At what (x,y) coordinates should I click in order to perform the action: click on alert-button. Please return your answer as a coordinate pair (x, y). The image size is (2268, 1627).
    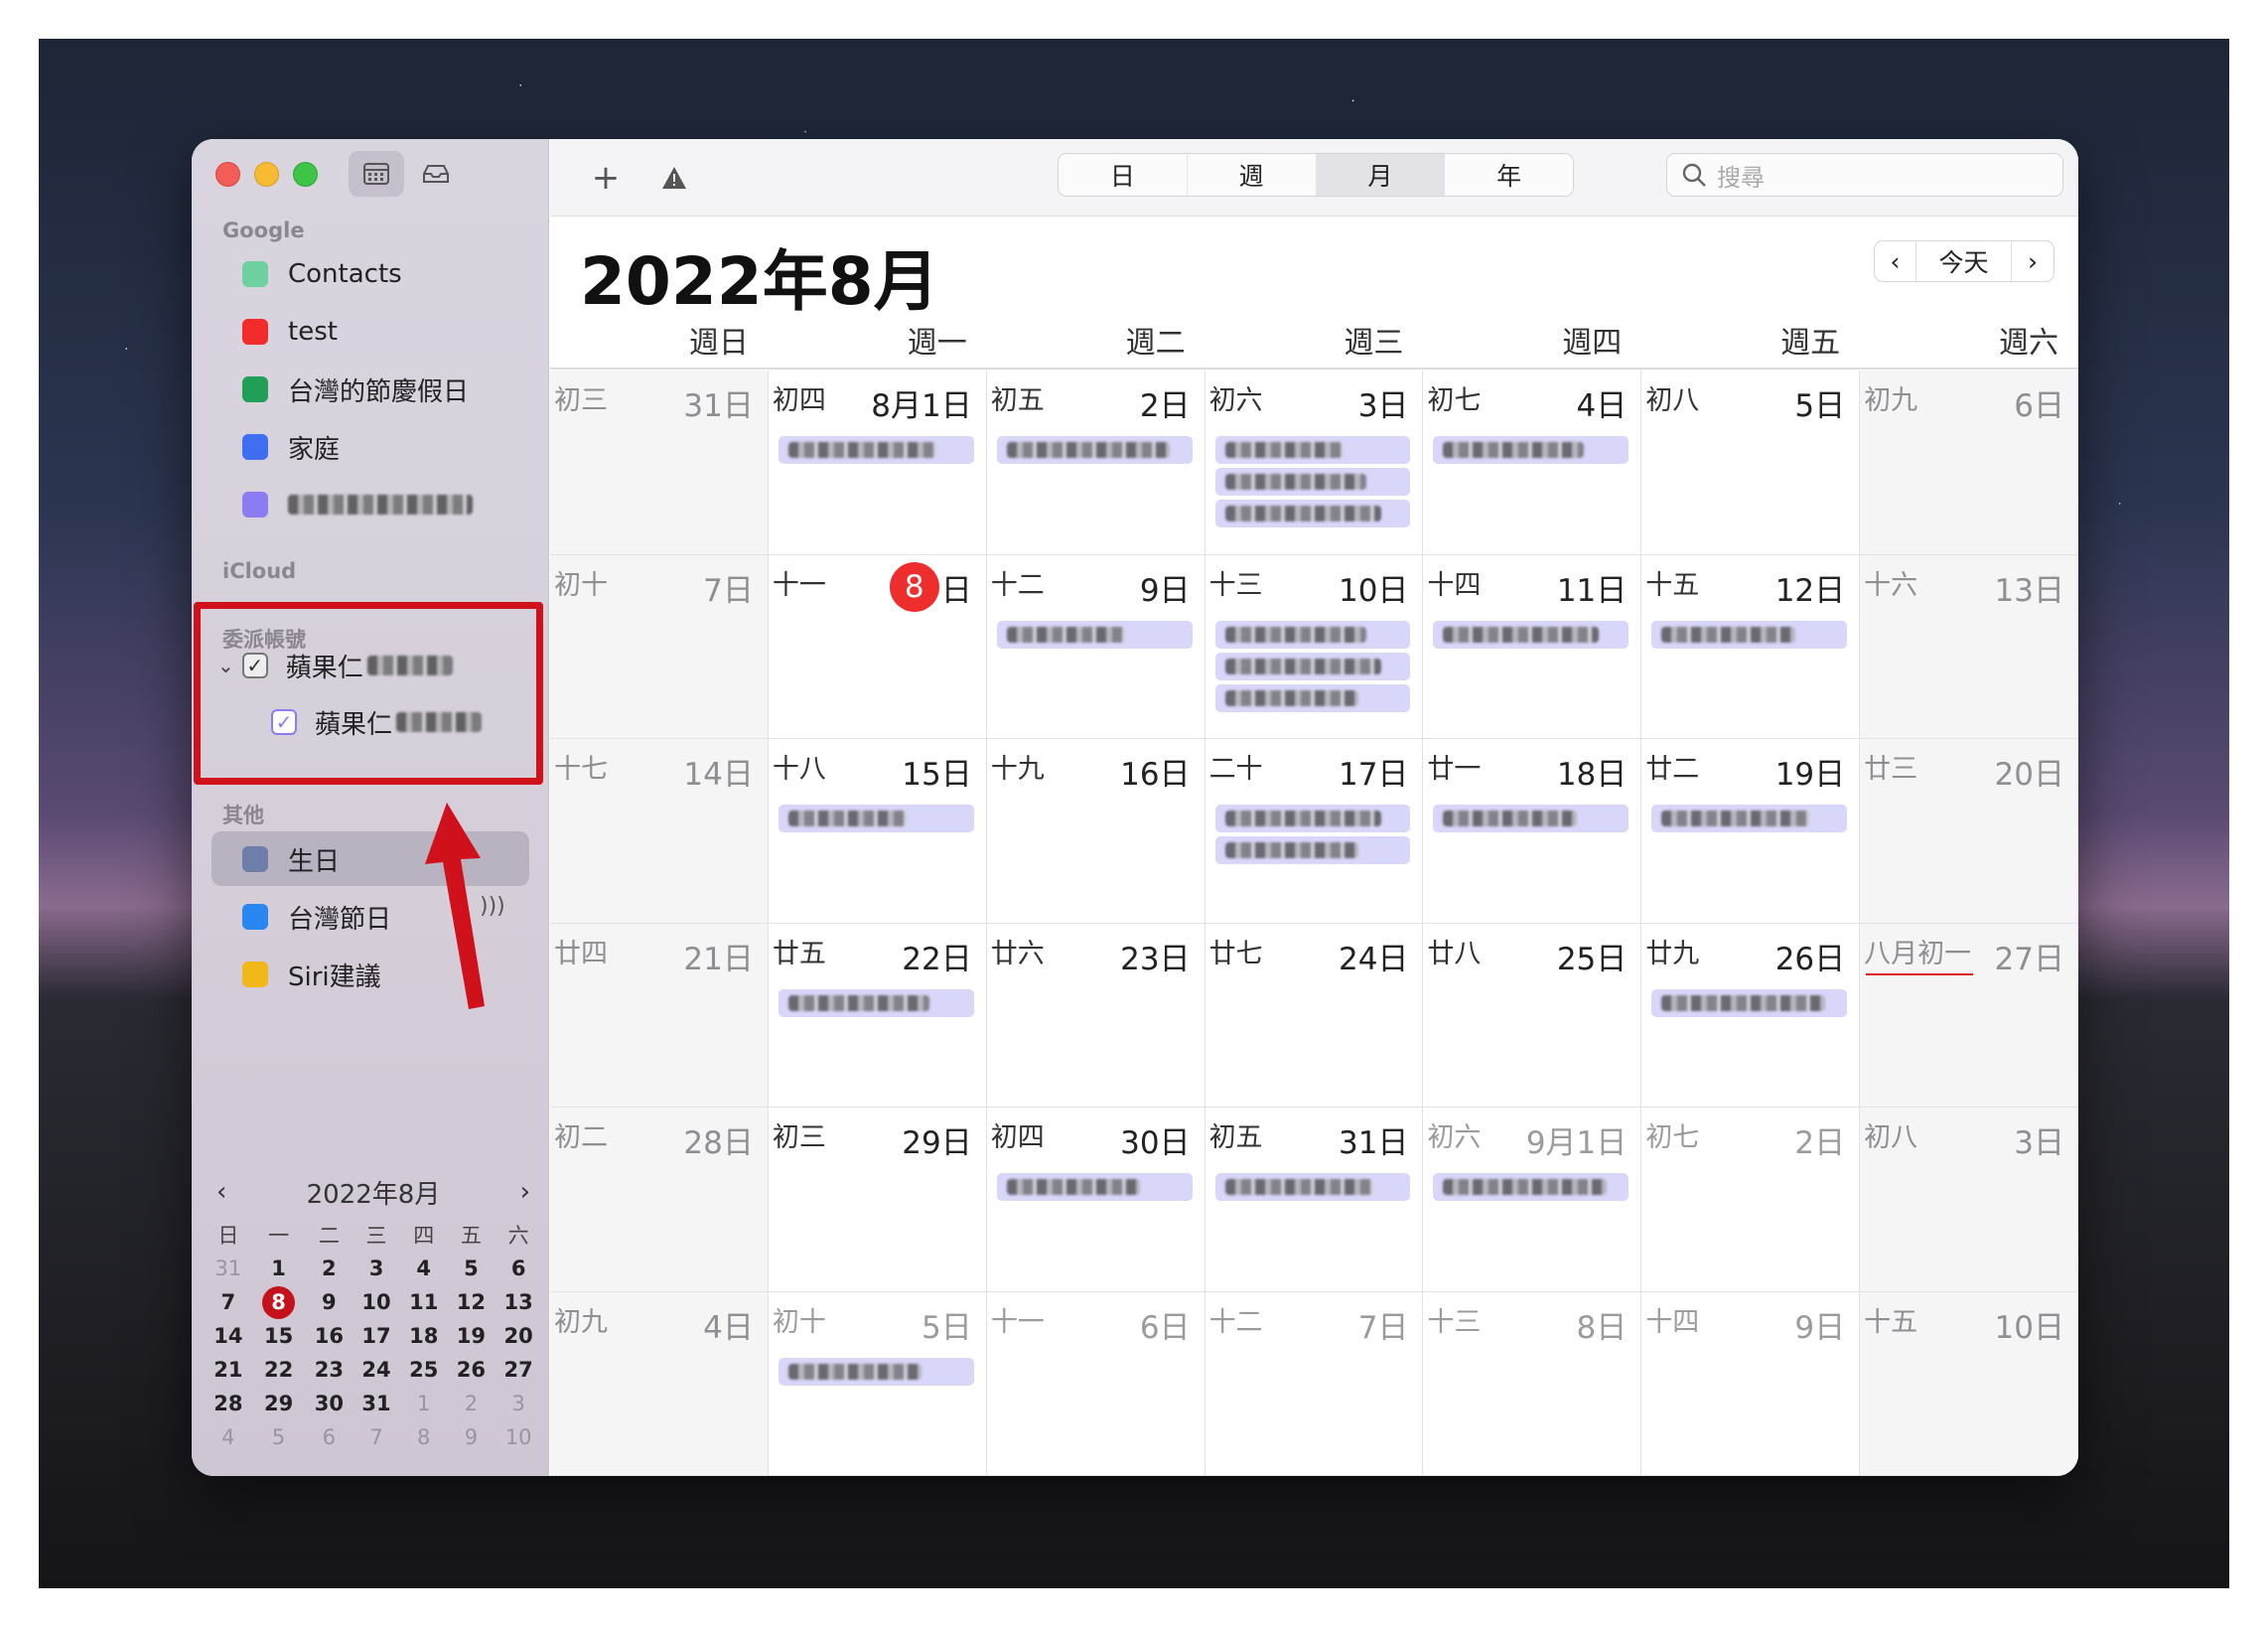
    Looking at the image, I should click on (674, 178).